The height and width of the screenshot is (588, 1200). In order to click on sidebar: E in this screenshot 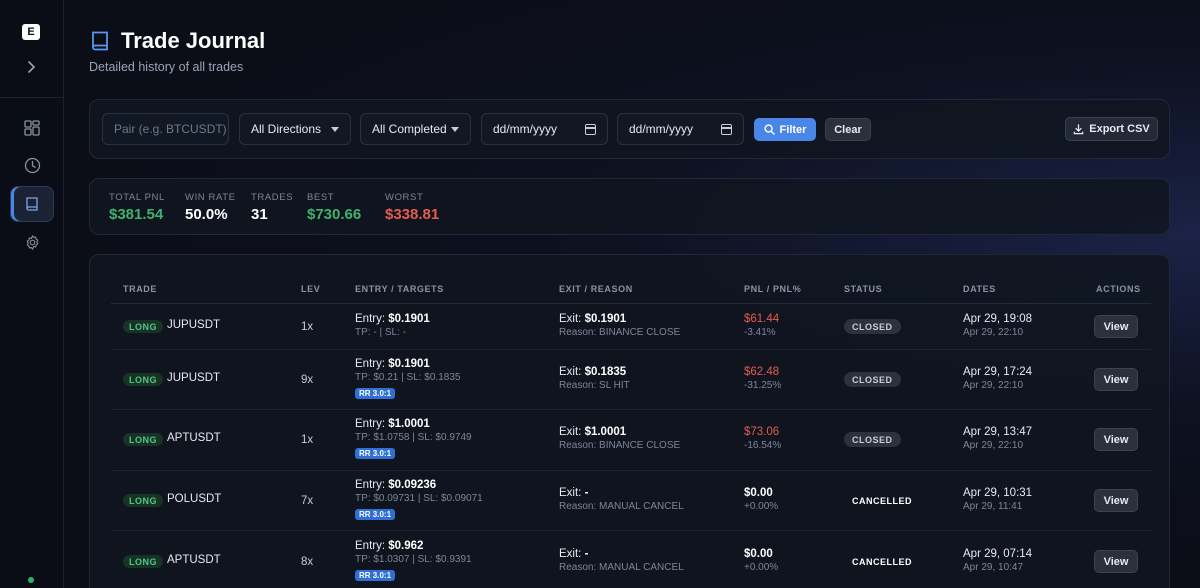, I will do `click(32, 294)`.